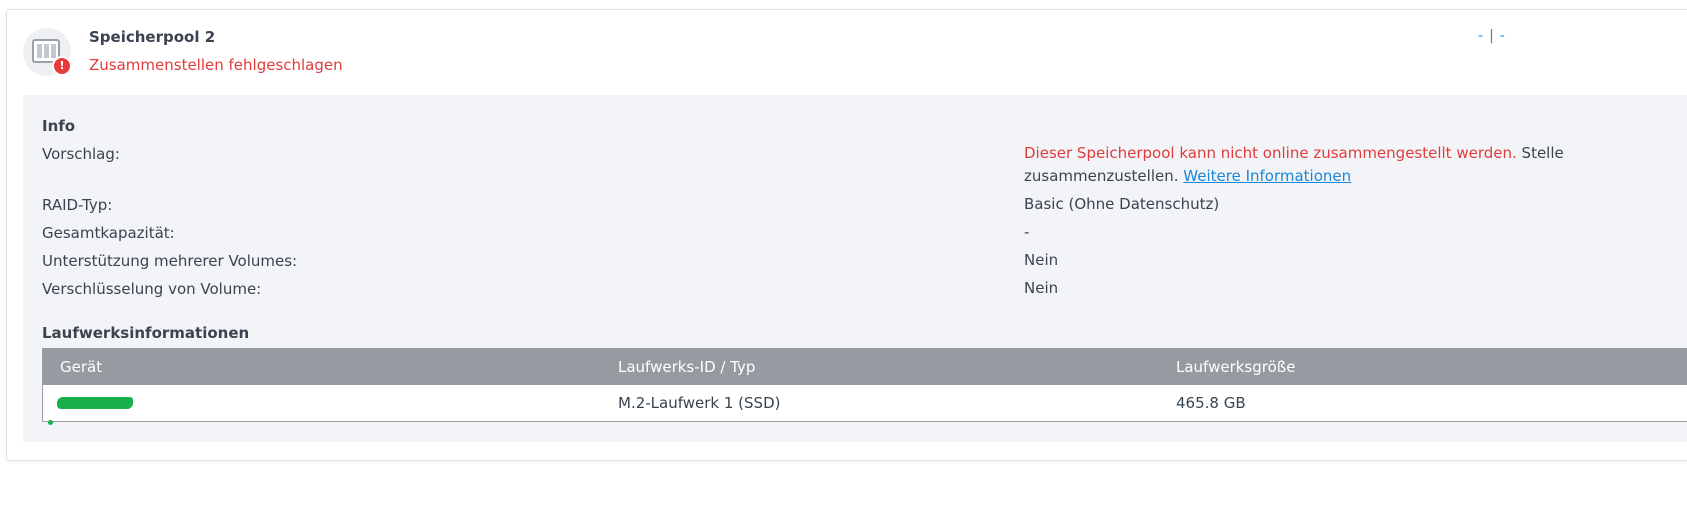 Image resolution: width=1687 pixels, height=520 pixels. Describe the element at coordinates (50, 422) in the screenshot. I see `redaction-dot` at that location.